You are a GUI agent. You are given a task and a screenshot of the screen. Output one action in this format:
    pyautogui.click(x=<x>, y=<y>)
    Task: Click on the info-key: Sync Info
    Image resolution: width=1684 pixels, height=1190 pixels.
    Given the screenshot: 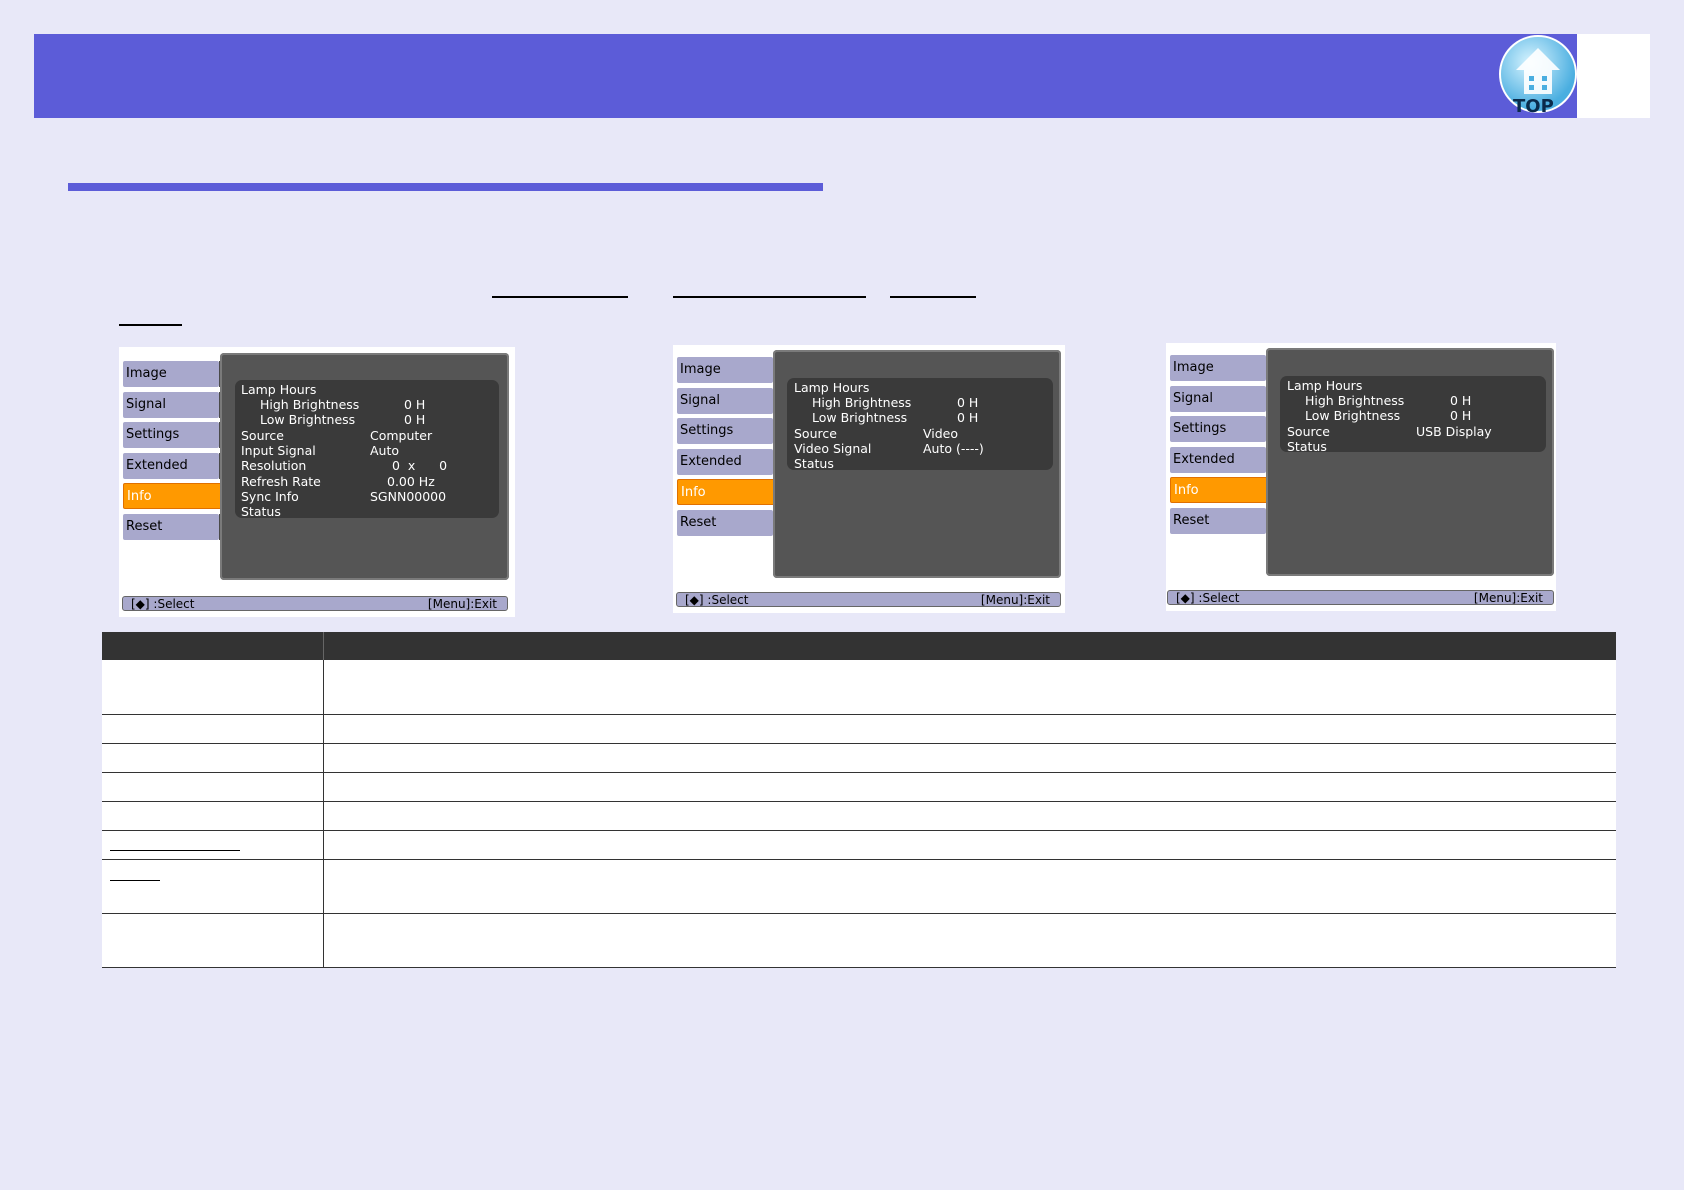 What is the action you would take?
    pyautogui.click(x=270, y=496)
    